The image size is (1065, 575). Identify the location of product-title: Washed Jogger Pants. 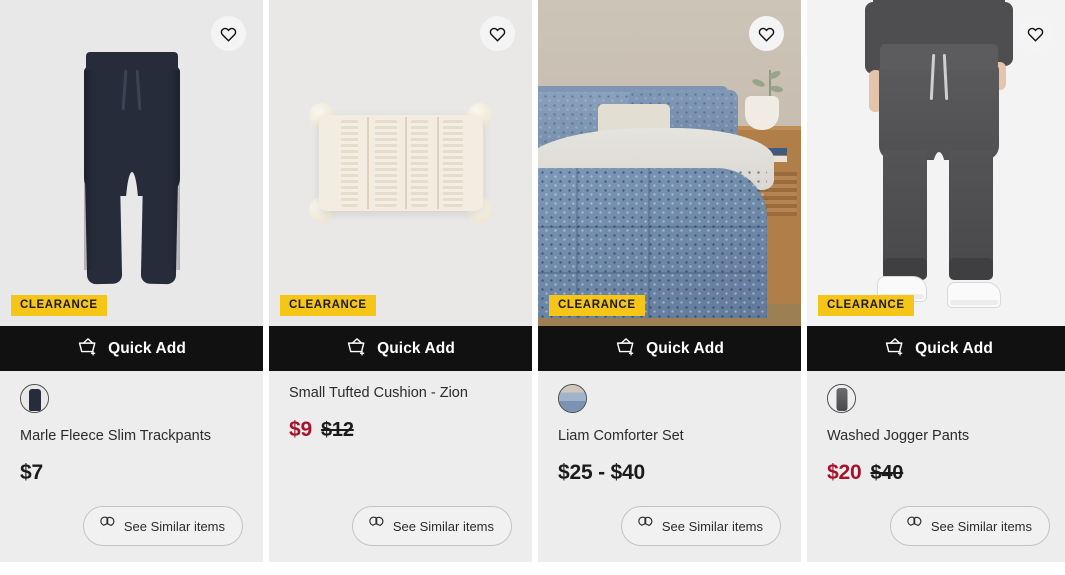
(938, 436).